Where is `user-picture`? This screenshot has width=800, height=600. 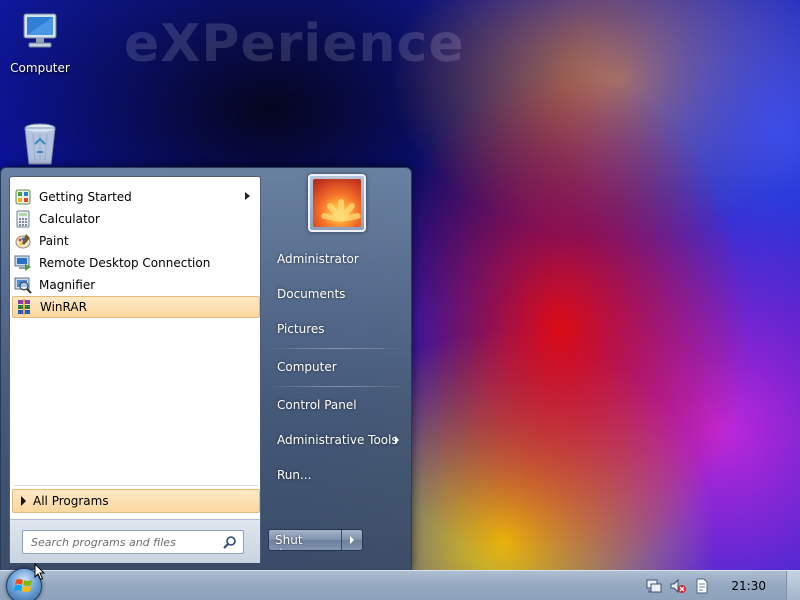
user-picture is located at coordinates (337, 203).